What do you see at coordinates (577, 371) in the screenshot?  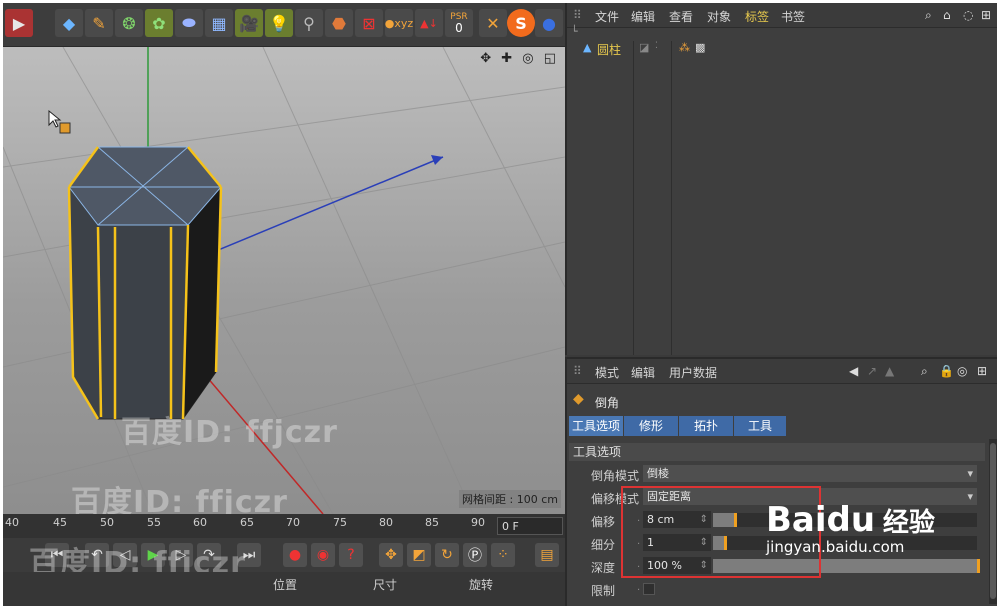 I see `grip-icon: ⠿` at bounding box center [577, 371].